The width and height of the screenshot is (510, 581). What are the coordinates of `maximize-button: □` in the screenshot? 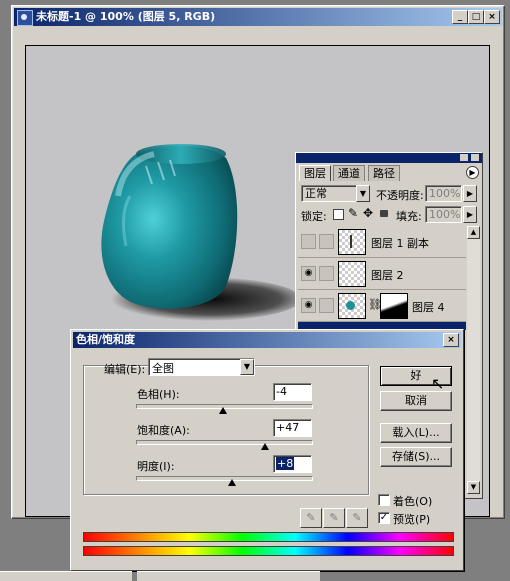 It's located at (476, 17).